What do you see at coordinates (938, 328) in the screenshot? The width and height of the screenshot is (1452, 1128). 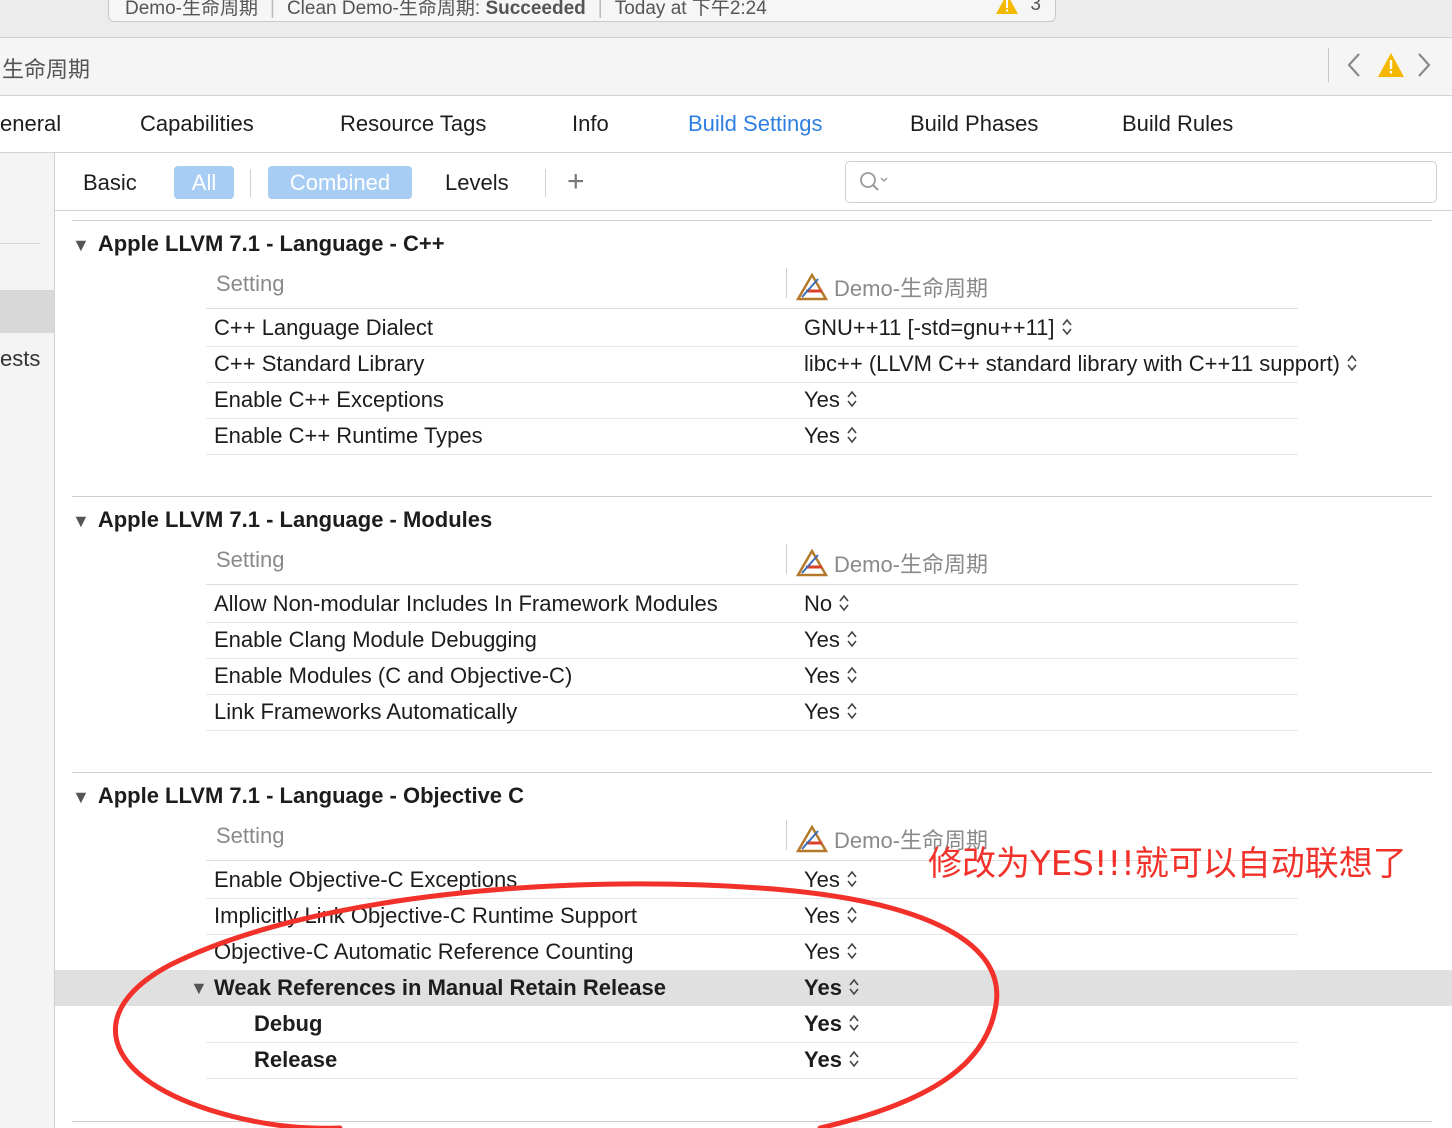 I see `setting-value: GNU++11 [-std=gnu++11]` at bounding box center [938, 328].